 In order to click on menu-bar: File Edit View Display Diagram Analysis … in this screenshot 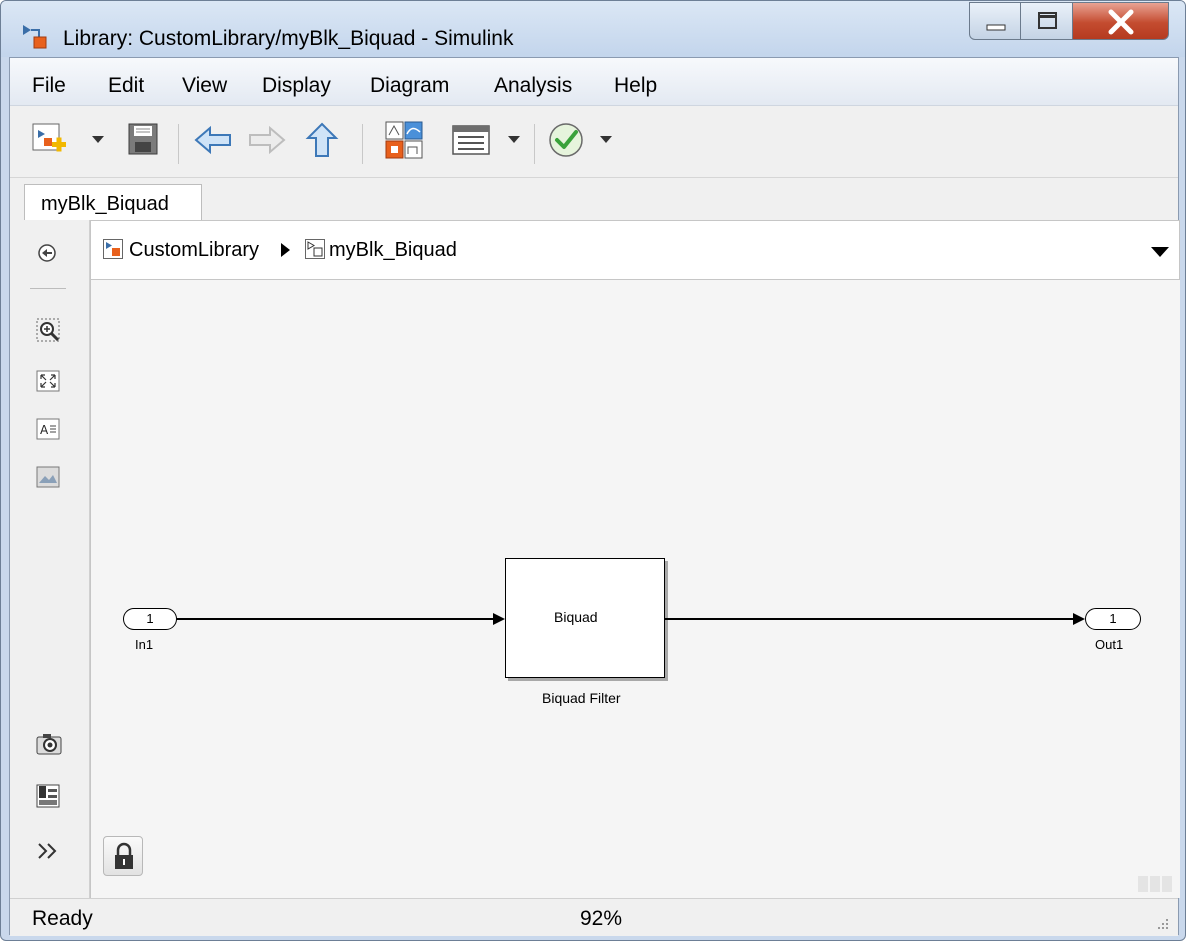, I will do `click(594, 82)`.